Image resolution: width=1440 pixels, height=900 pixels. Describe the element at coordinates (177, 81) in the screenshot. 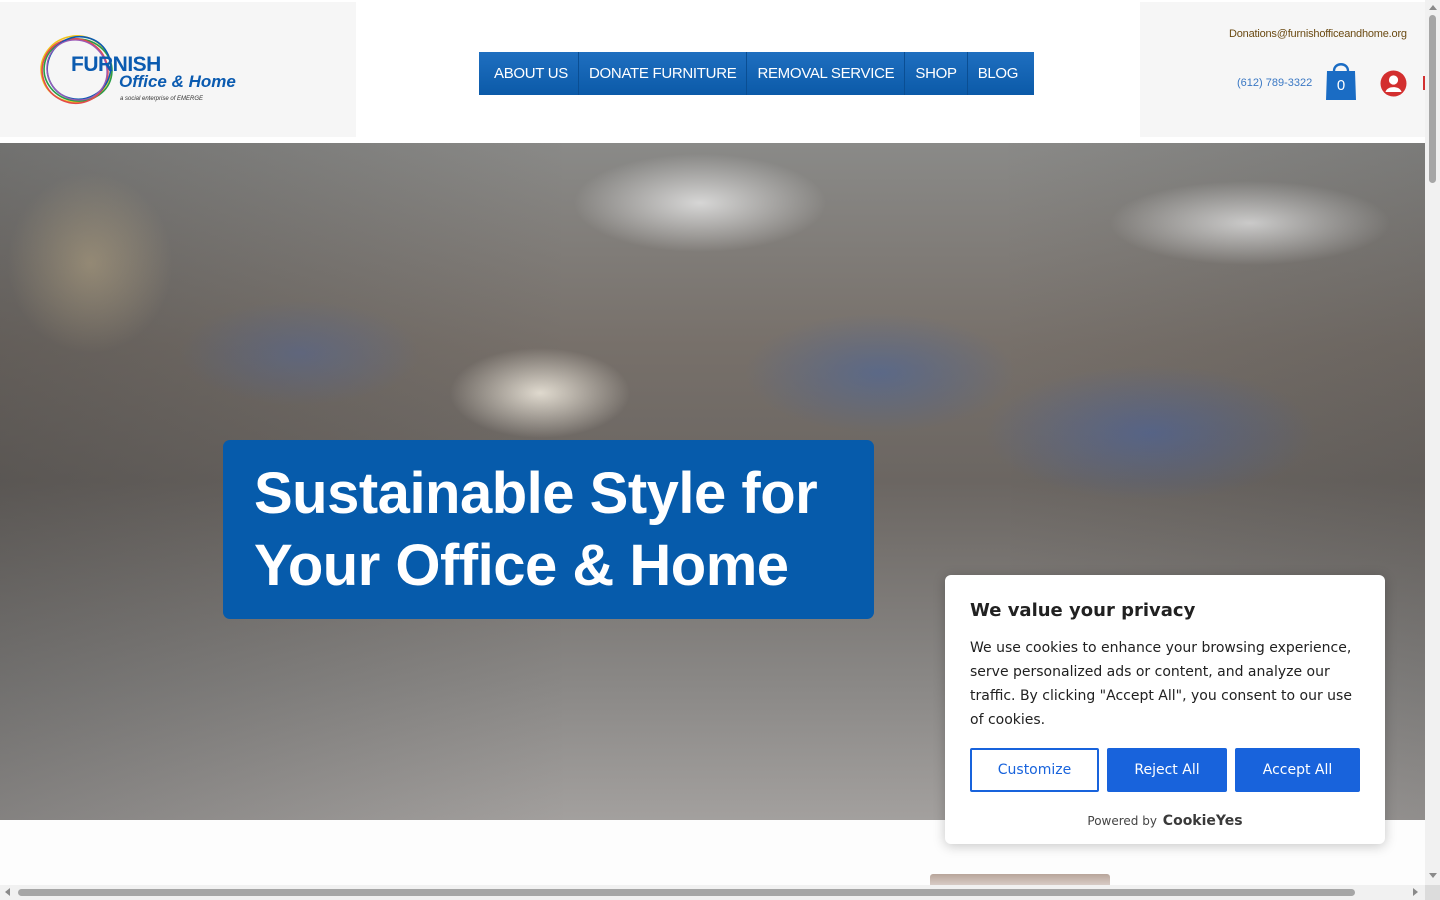

I see `logo-subname: Office & Home` at that location.